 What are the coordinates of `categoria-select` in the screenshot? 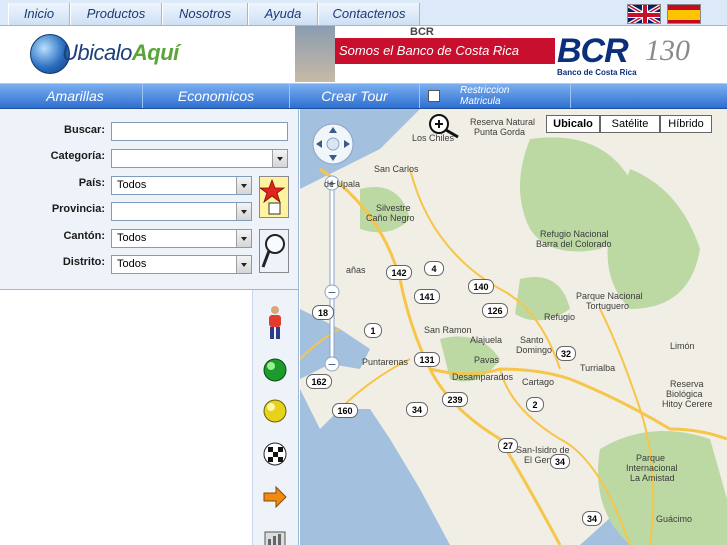 It's located at (199, 158).